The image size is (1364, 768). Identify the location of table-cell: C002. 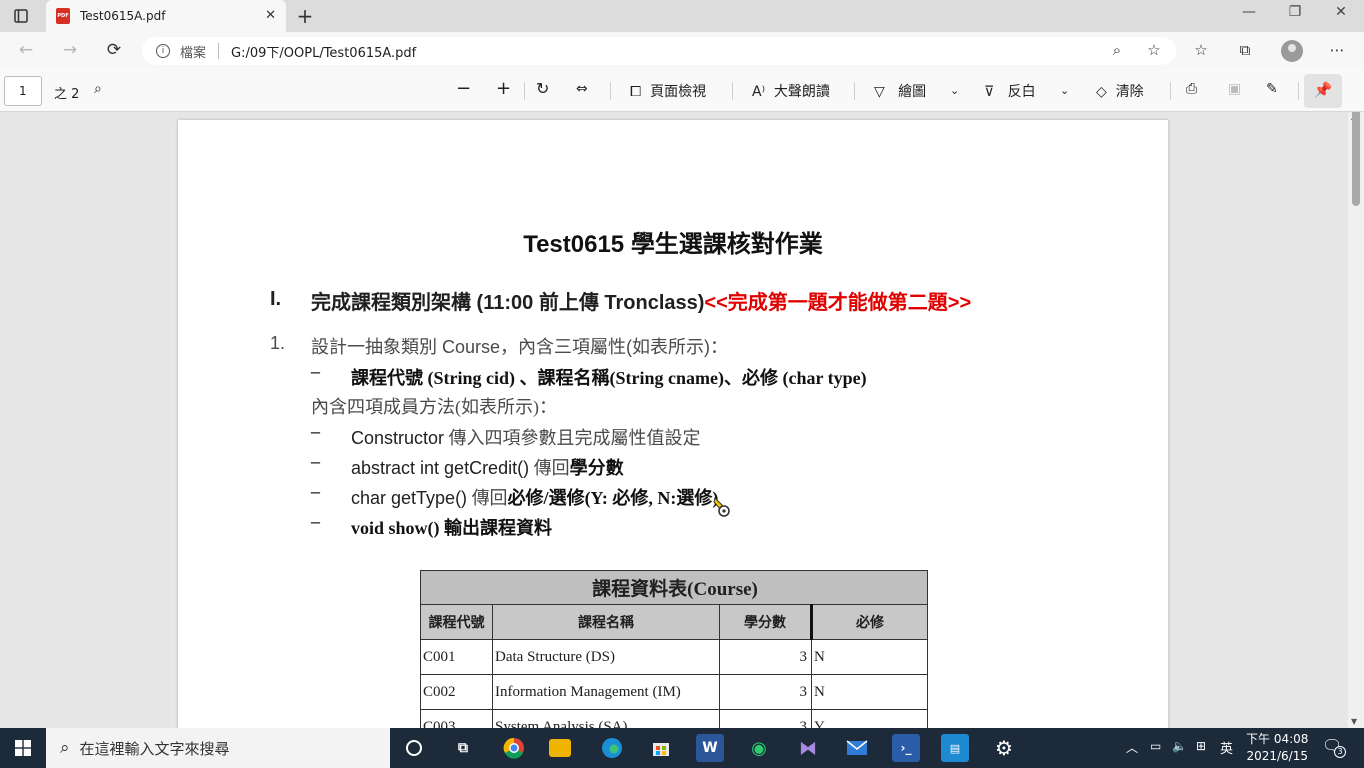
(456, 692).